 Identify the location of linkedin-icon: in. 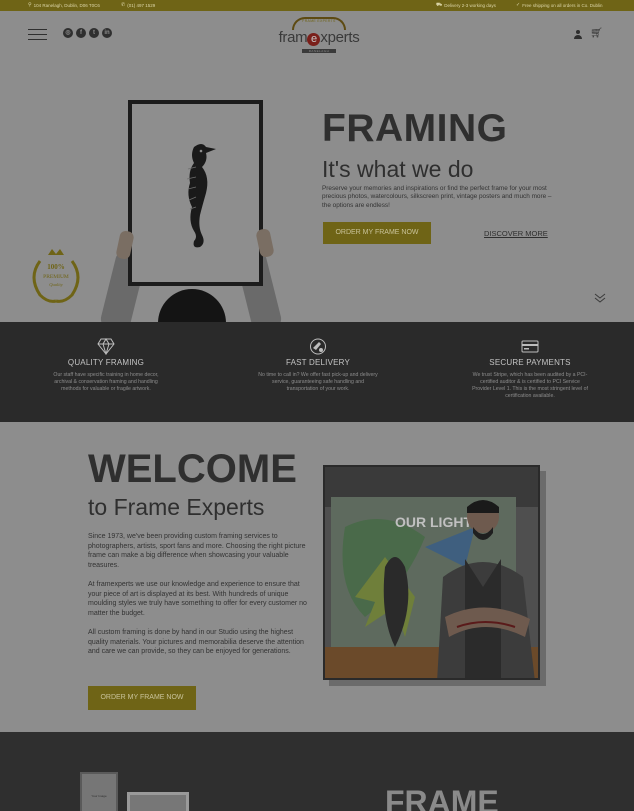
(107, 33).